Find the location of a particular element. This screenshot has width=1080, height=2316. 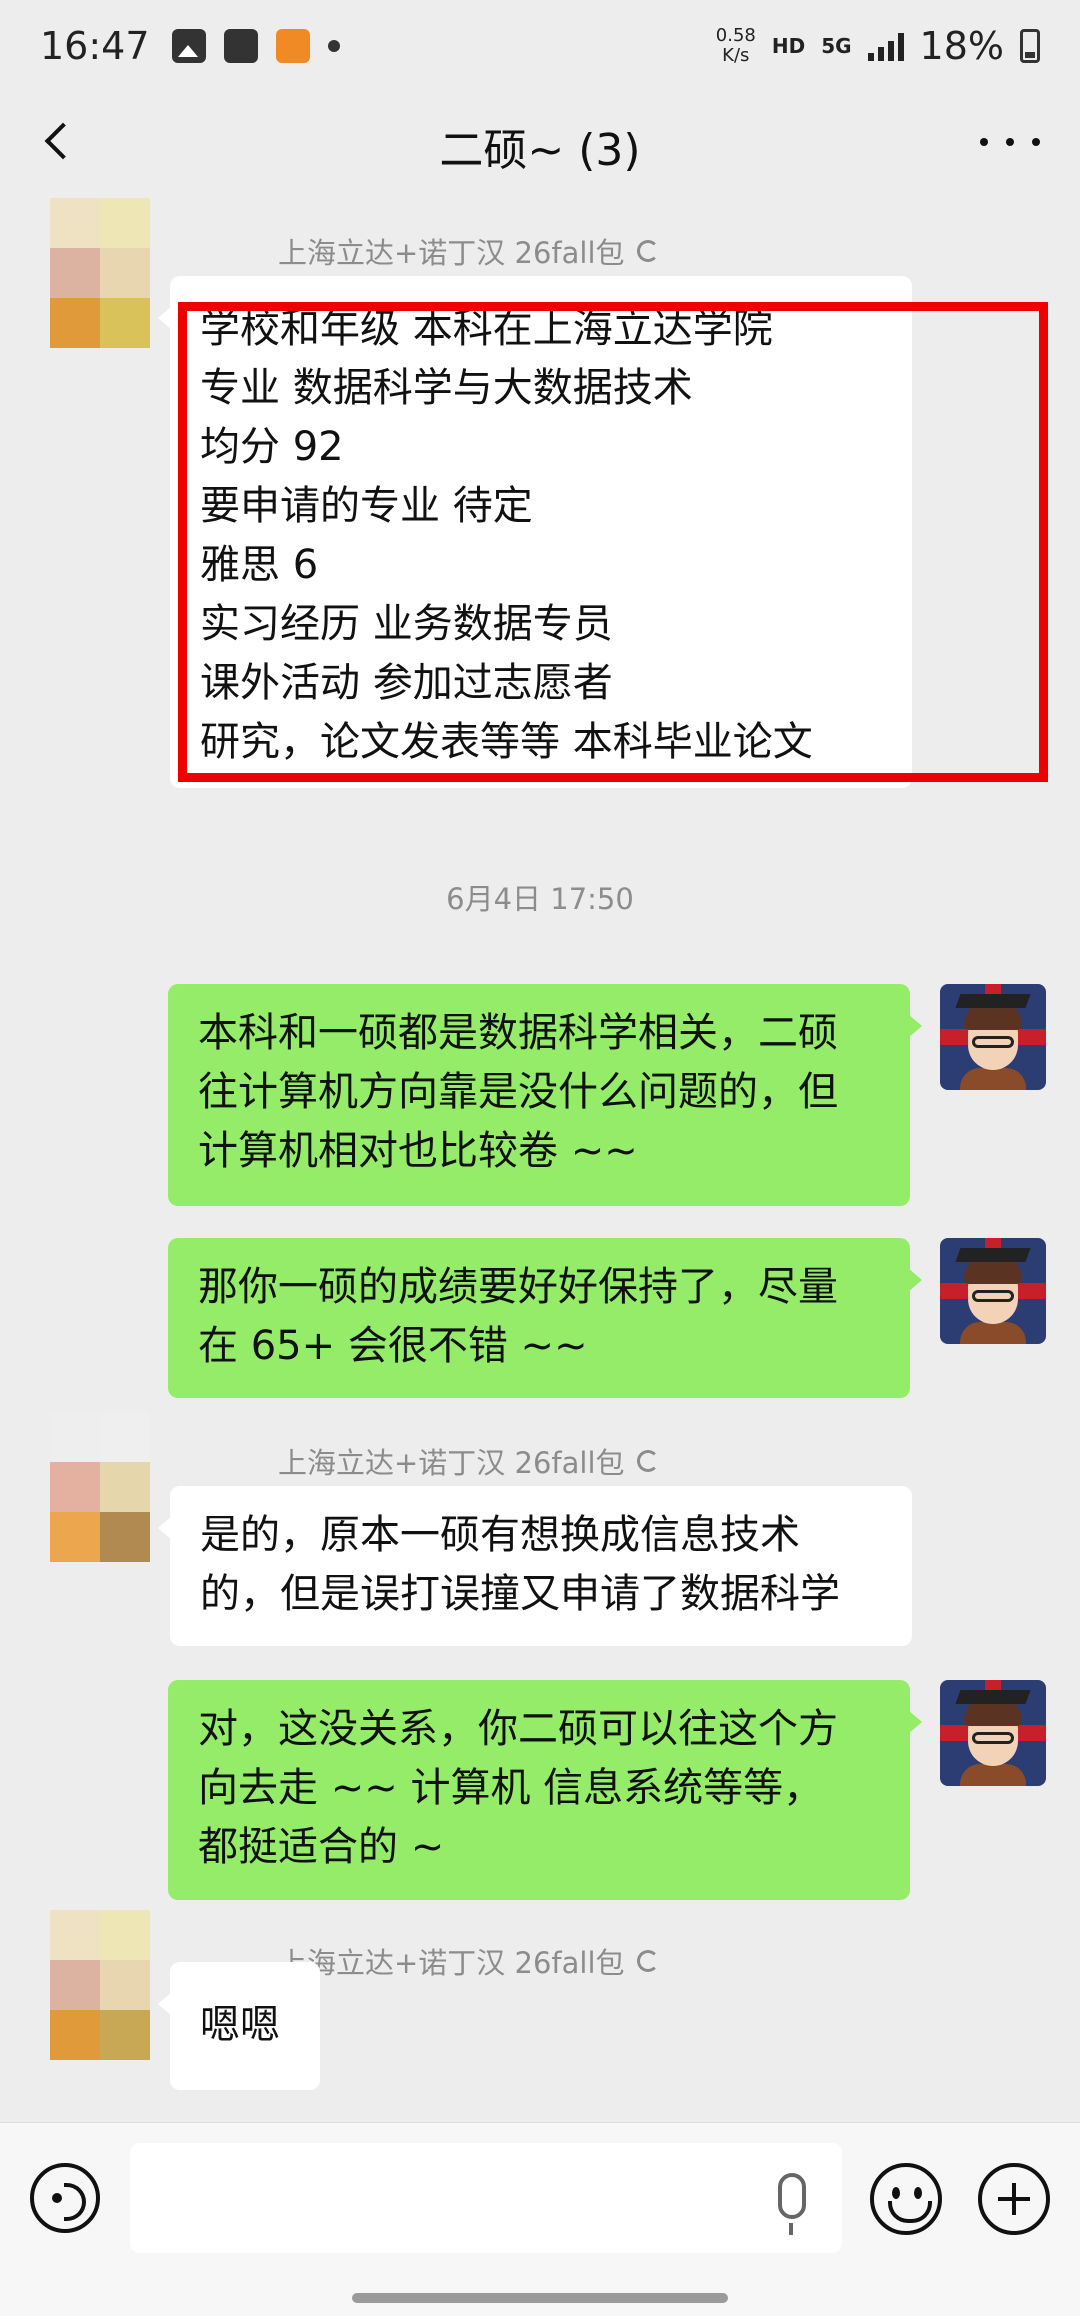

voice-icon is located at coordinates (65, 2198).